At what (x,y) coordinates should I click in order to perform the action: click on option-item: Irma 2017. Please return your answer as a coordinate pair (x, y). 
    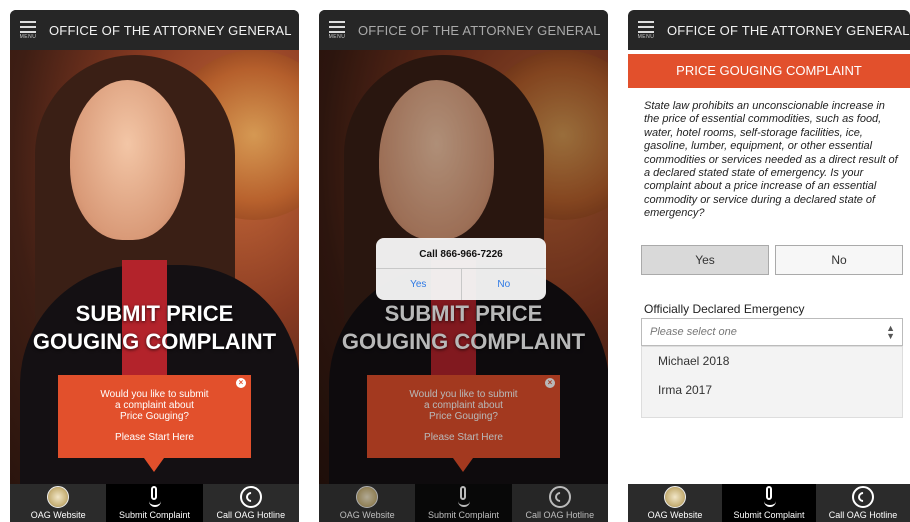
    Looking at the image, I should click on (772, 390).